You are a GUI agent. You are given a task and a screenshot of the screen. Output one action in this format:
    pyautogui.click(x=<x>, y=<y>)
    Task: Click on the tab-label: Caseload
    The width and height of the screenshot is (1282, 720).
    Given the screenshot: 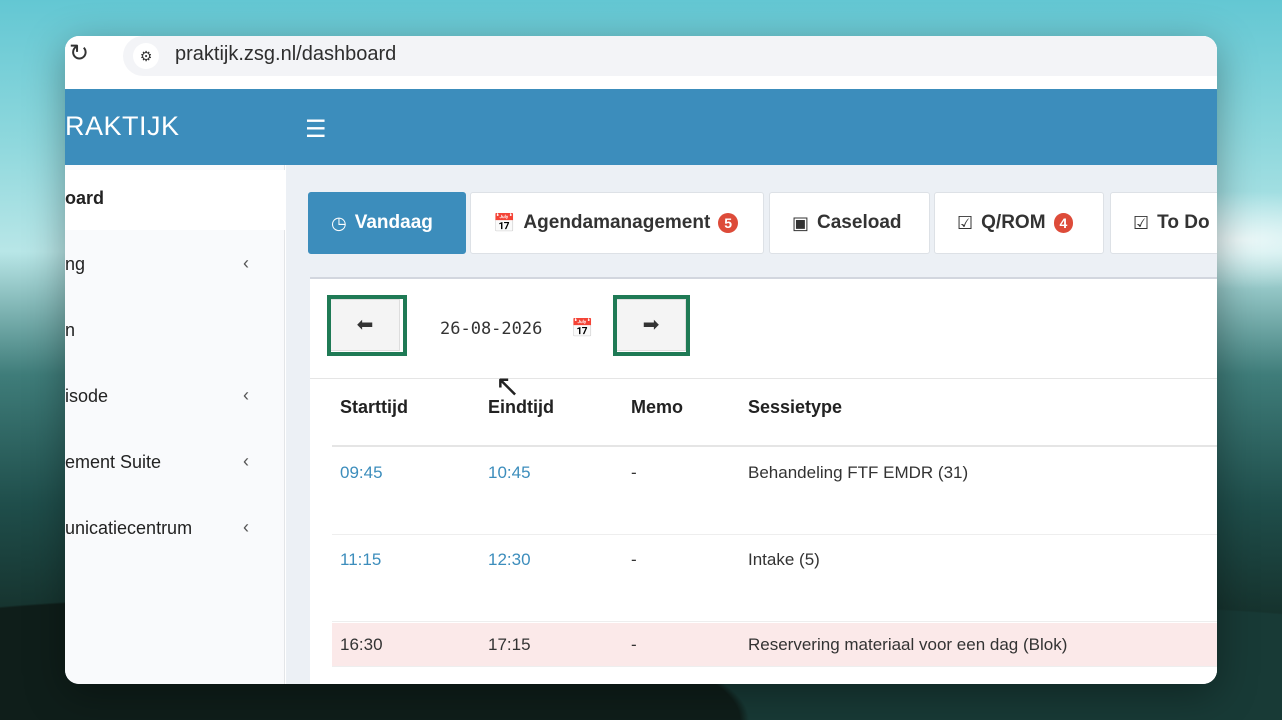 What is the action you would take?
    pyautogui.click(x=859, y=222)
    